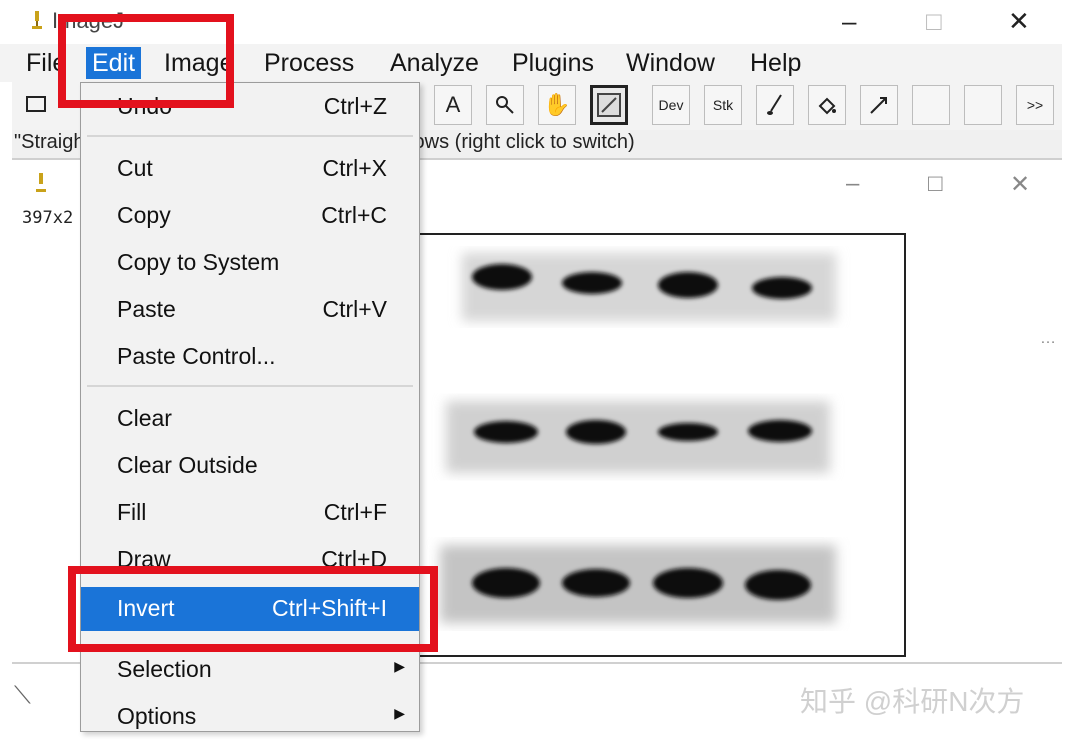  What do you see at coordinates (37, 105) in the screenshot?
I see `rectangle-tool-icon` at bounding box center [37, 105].